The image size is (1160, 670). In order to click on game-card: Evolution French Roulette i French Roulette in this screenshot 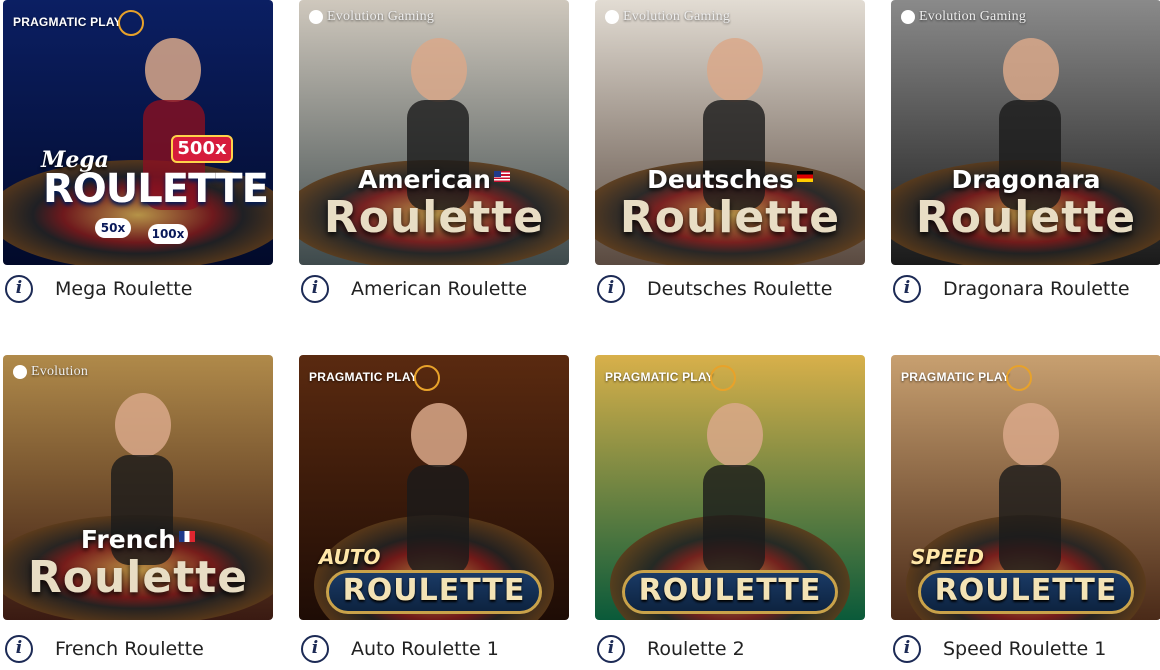, I will do `click(138, 511)`.